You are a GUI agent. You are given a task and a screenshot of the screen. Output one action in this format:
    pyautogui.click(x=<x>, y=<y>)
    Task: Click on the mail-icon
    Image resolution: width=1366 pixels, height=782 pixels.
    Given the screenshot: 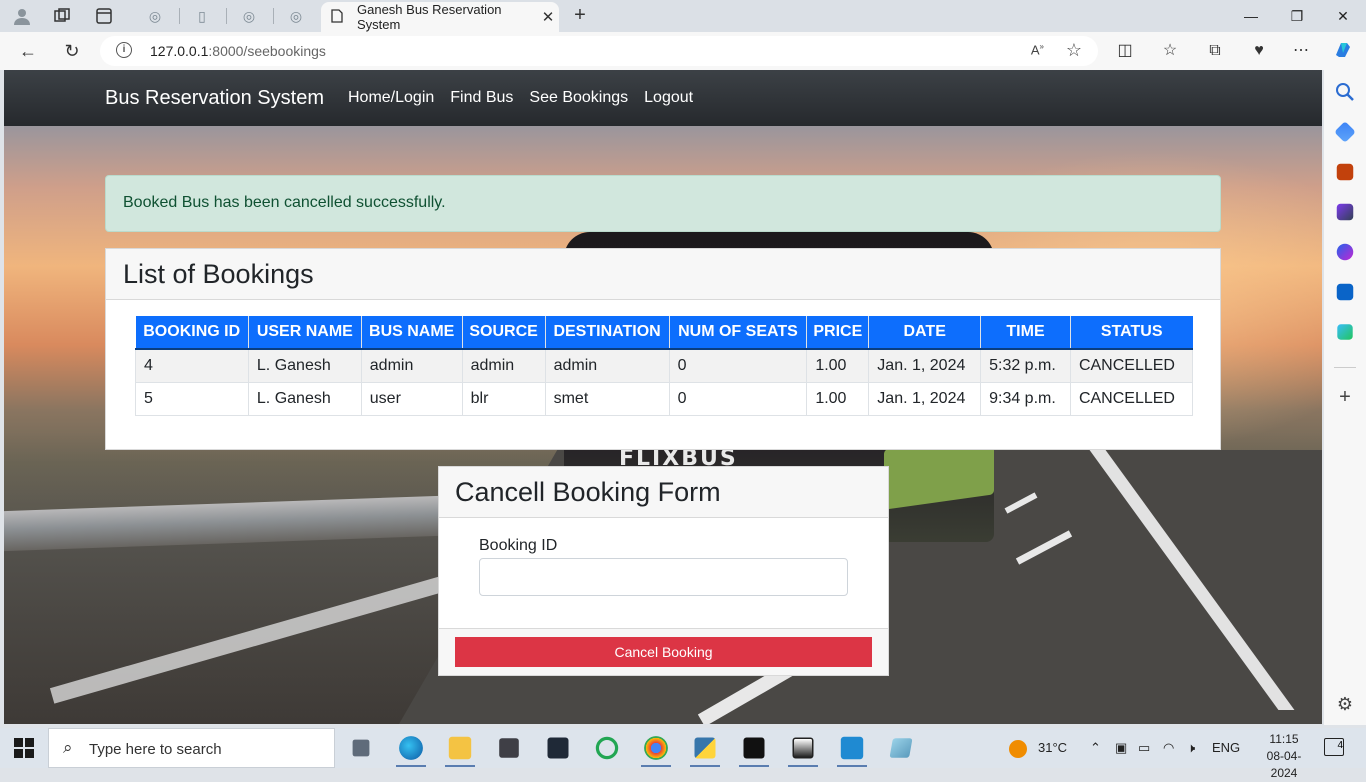 What is the action you would take?
    pyautogui.click(x=509, y=748)
    